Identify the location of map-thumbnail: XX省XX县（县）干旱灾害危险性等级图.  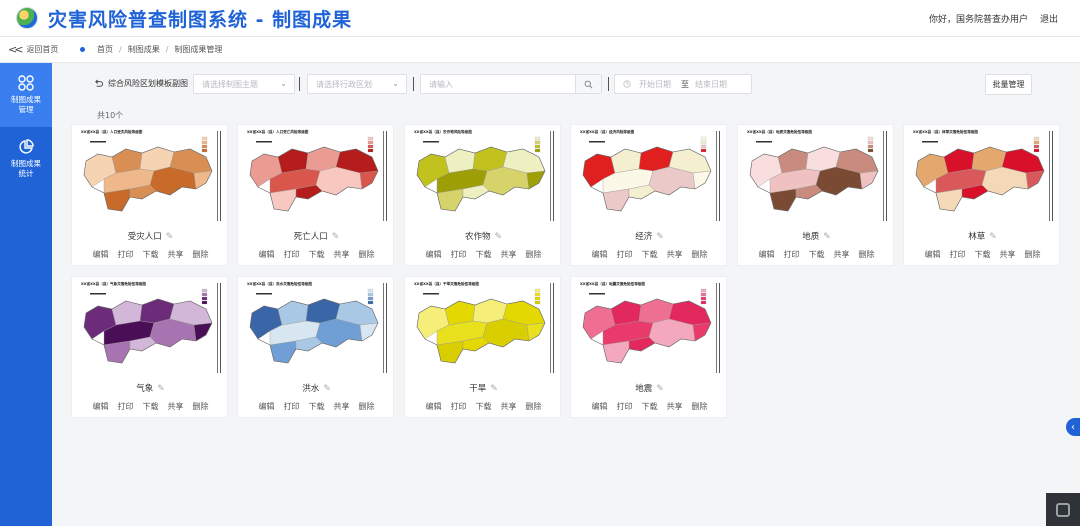
(483, 328).